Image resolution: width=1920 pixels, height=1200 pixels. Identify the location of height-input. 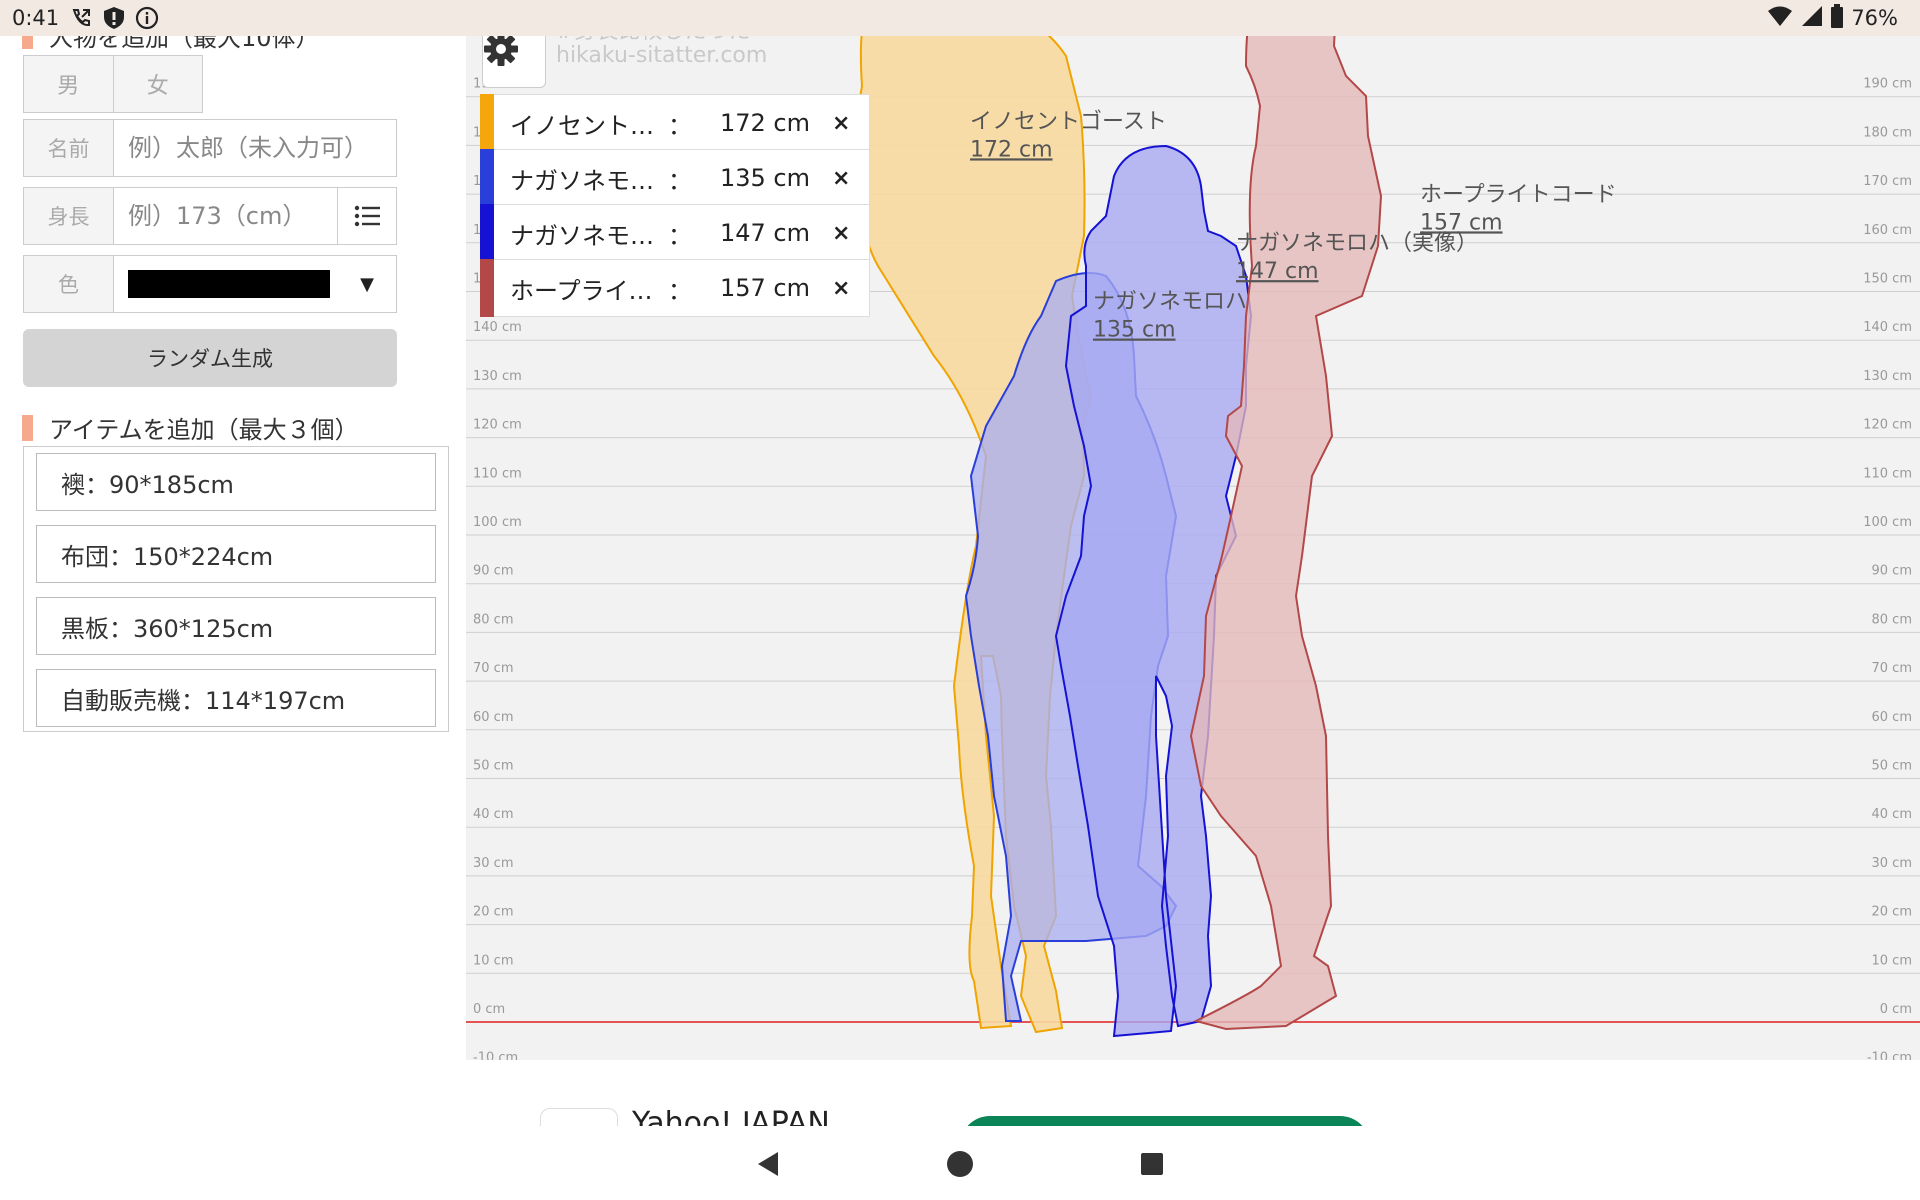
(225, 216).